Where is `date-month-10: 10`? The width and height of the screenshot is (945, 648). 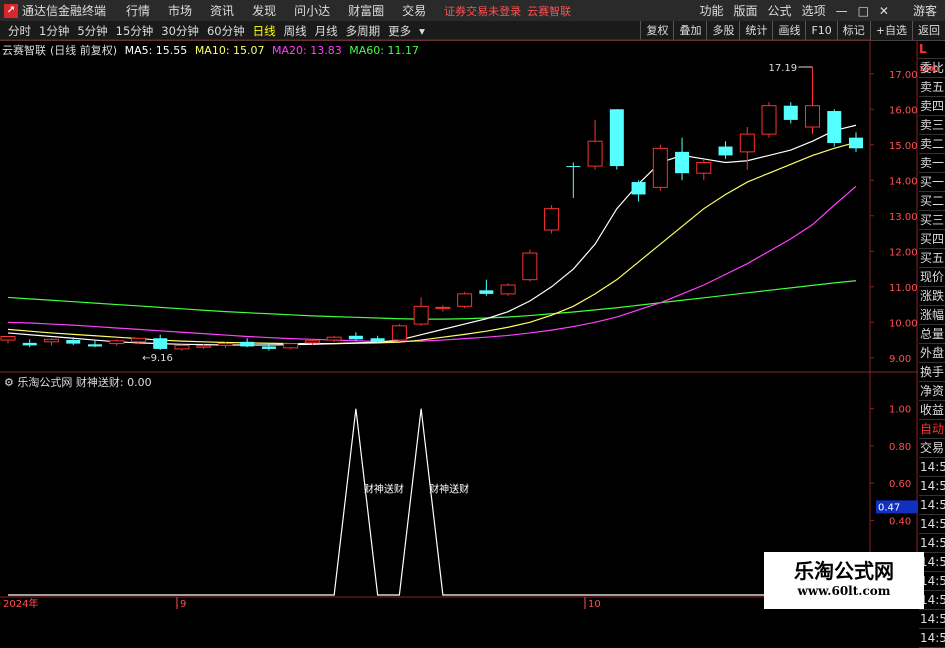 date-month-10: 10 is located at coordinates (594, 604).